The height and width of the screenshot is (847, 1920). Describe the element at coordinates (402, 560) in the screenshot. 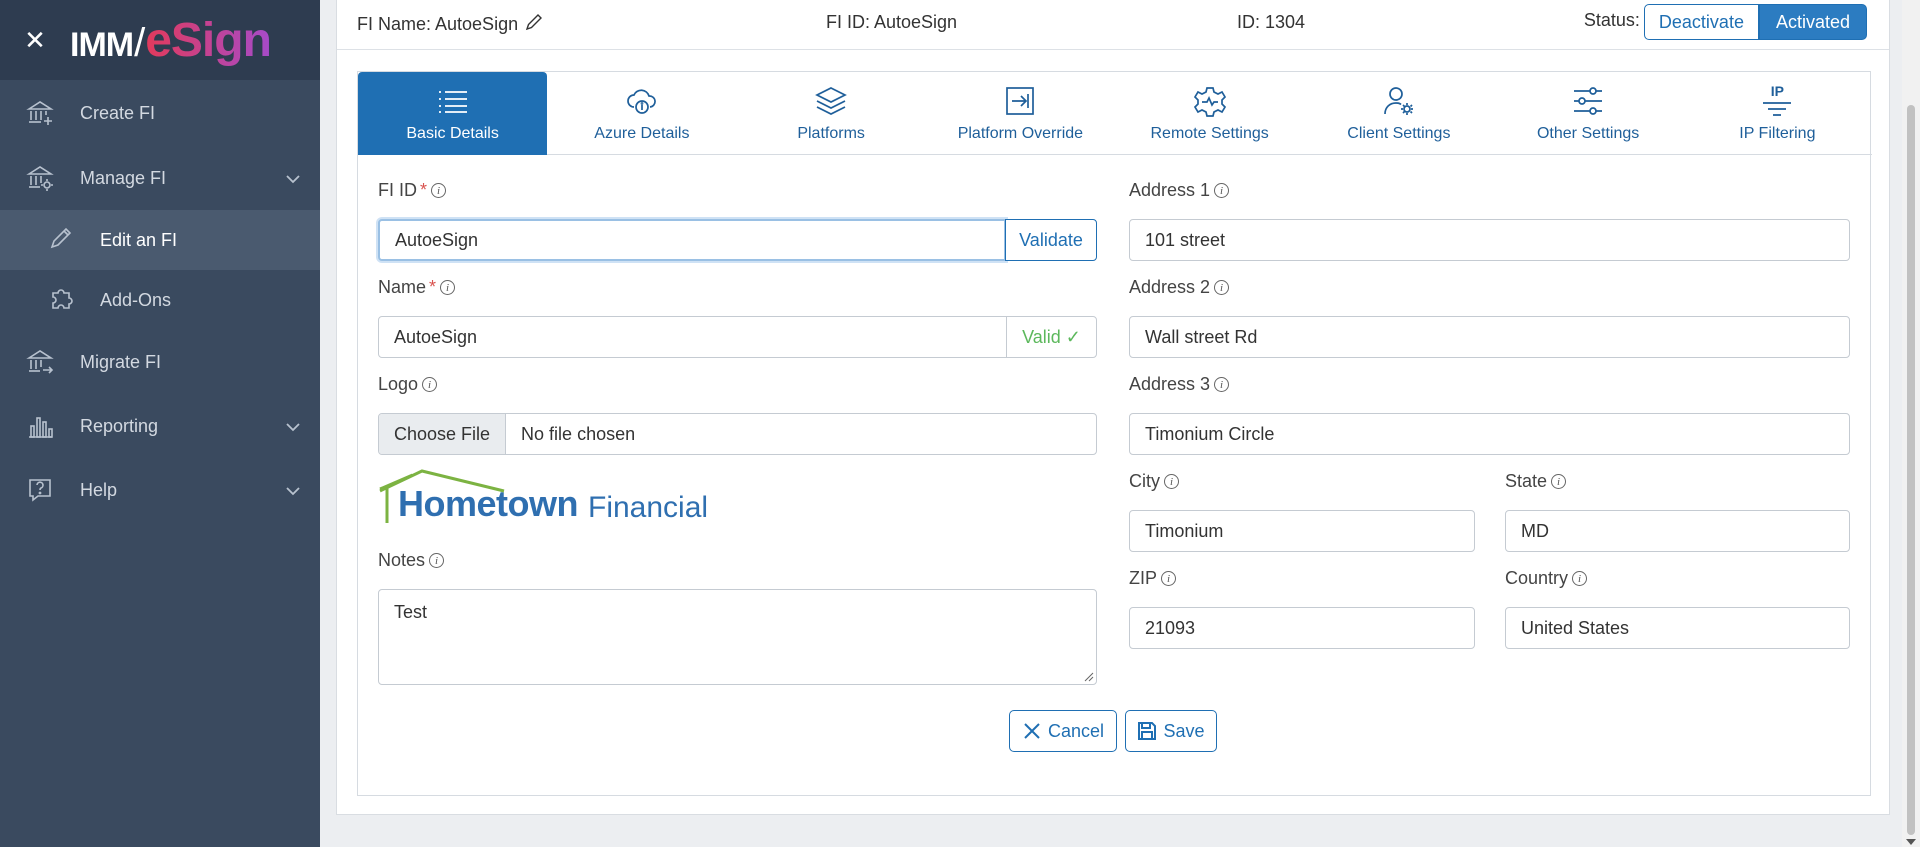

I see `label-text: Notes` at that location.